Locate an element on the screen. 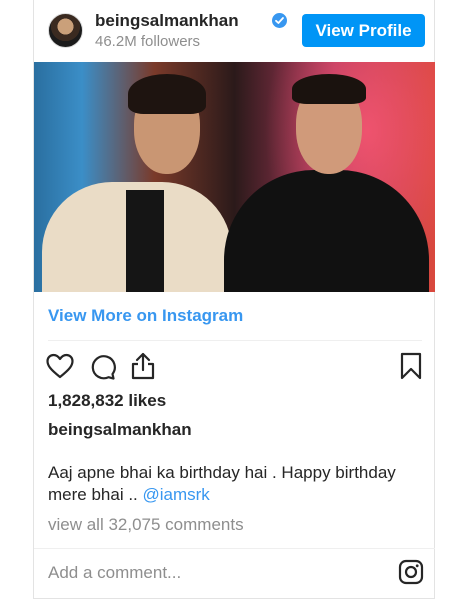  mention-link: @iamsrk is located at coordinates (176, 494).